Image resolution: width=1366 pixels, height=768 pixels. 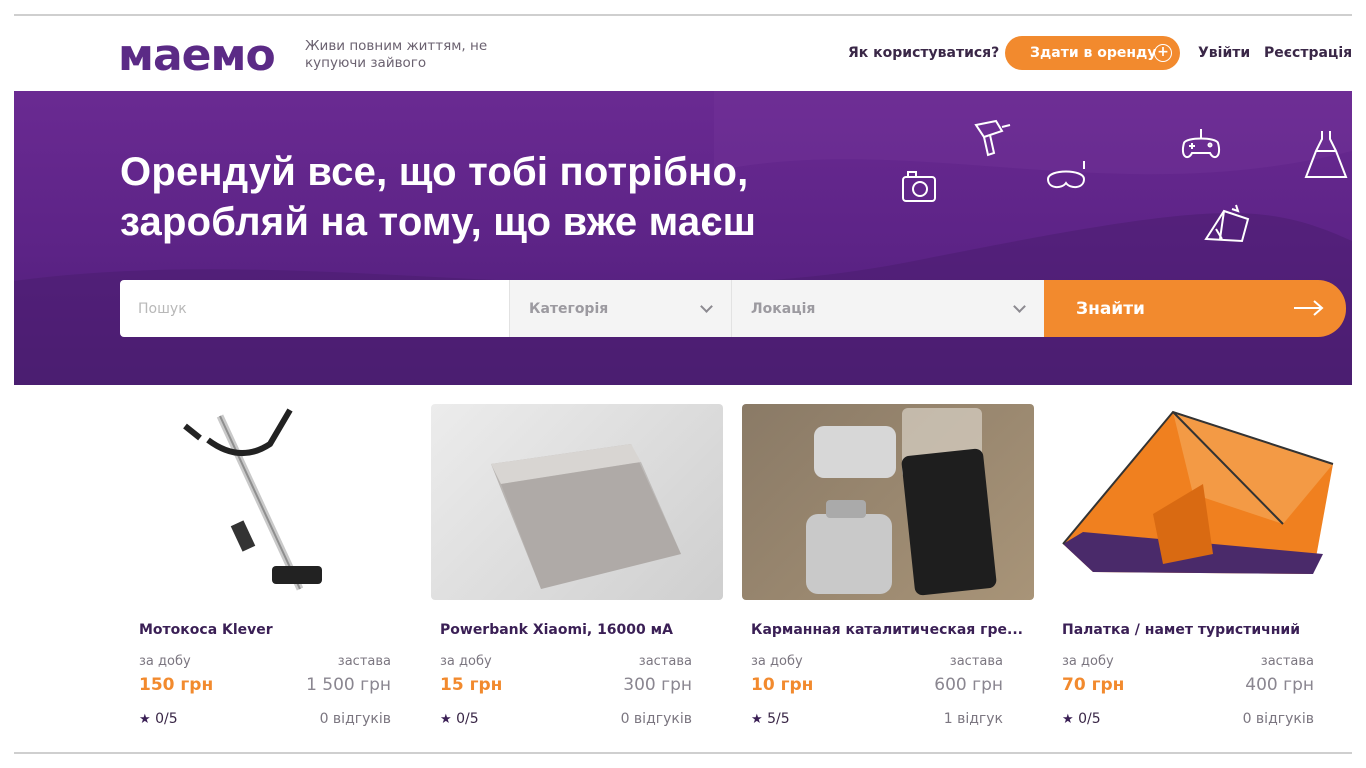 I want to click on gamepad-icon, so click(x=1201, y=144).